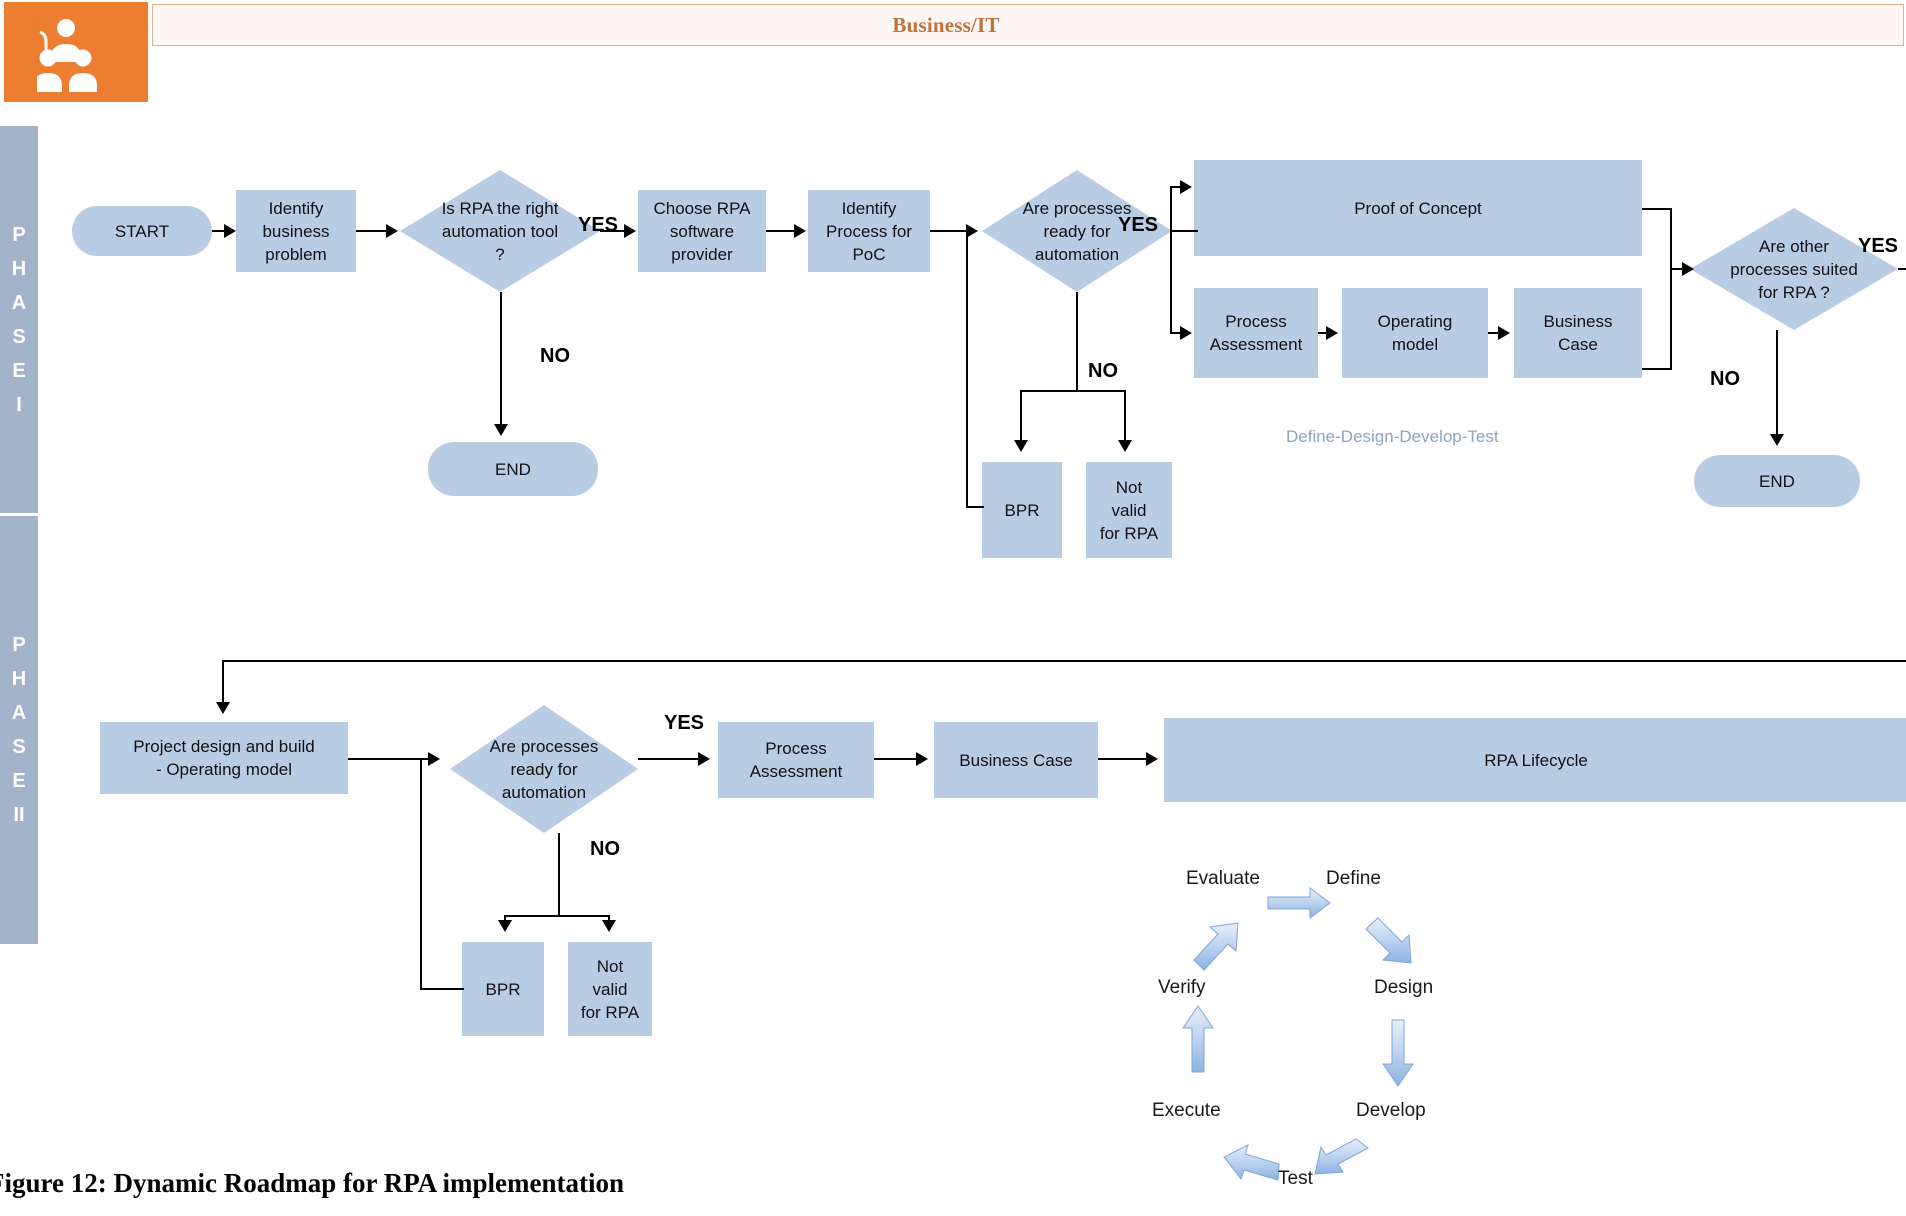 This screenshot has height=1216, width=1906. What do you see at coordinates (19, 404) in the screenshot?
I see `phase-letter: I` at bounding box center [19, 404].